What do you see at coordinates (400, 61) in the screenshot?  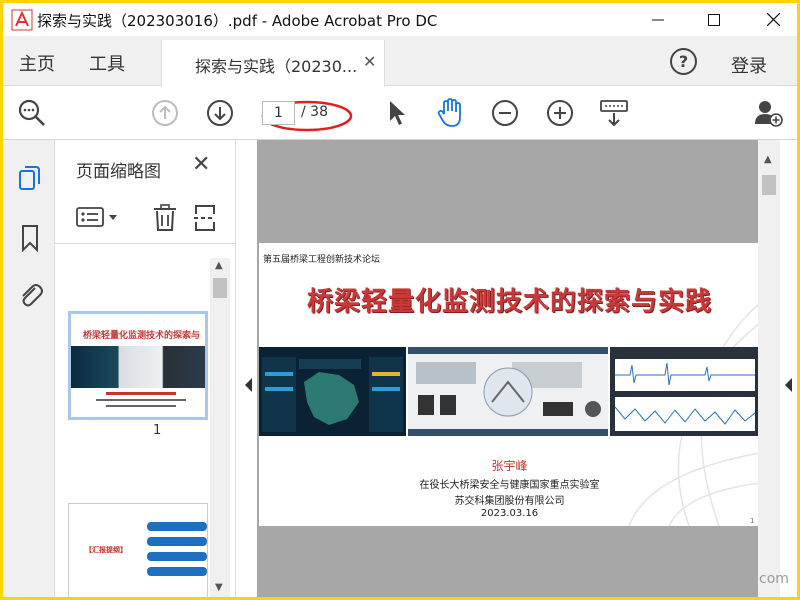 I see `tab-row: 主页 工具 探索与实践（20230... ✕ ? 登录` at bounding box center [400, 61].